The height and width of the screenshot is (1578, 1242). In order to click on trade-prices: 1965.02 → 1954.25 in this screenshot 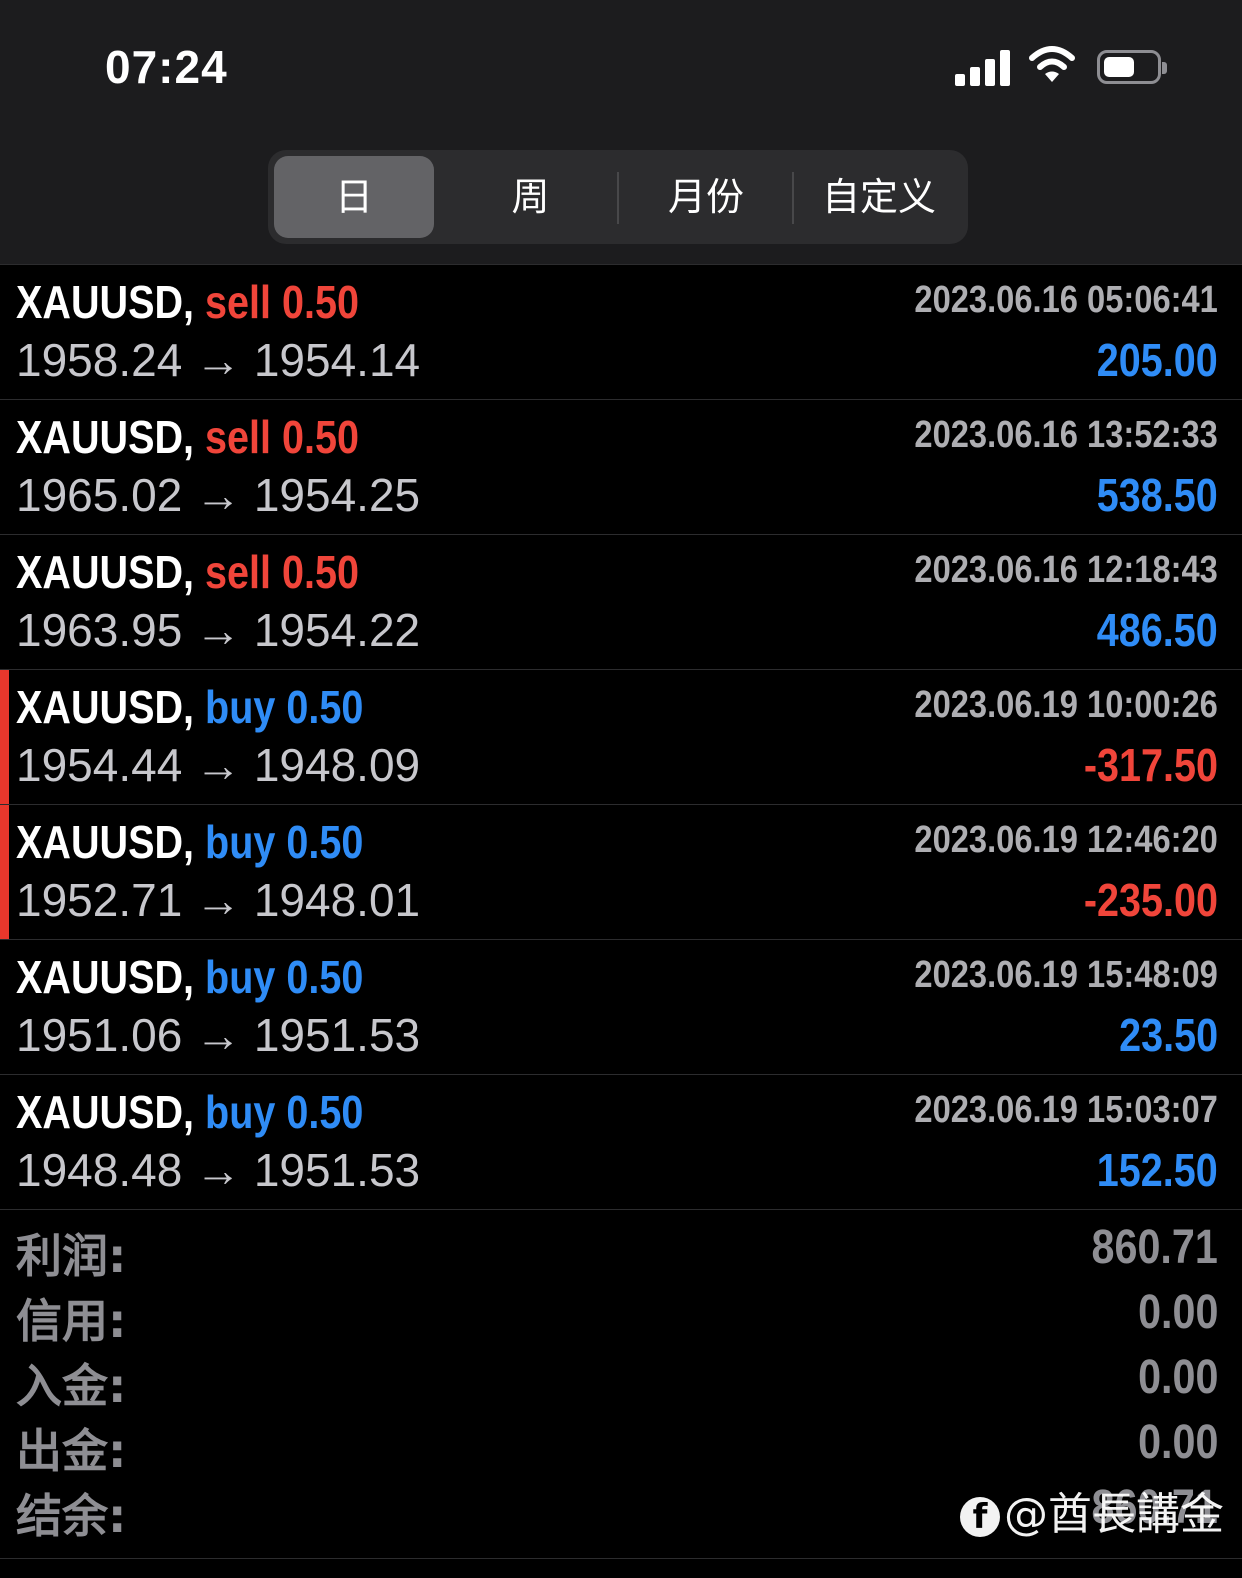, I will do `click(218, 495)`.